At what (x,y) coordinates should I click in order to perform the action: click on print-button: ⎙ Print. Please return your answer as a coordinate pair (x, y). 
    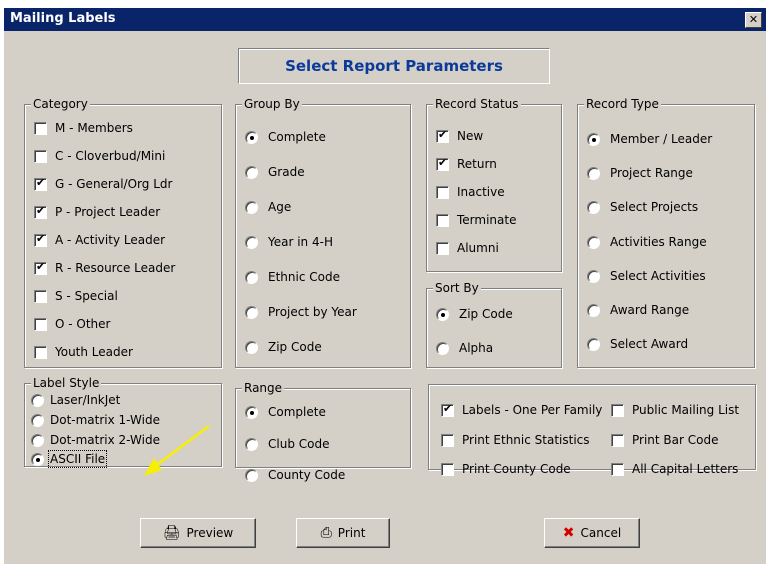
    Looking at the image, I should click on (343, 533).